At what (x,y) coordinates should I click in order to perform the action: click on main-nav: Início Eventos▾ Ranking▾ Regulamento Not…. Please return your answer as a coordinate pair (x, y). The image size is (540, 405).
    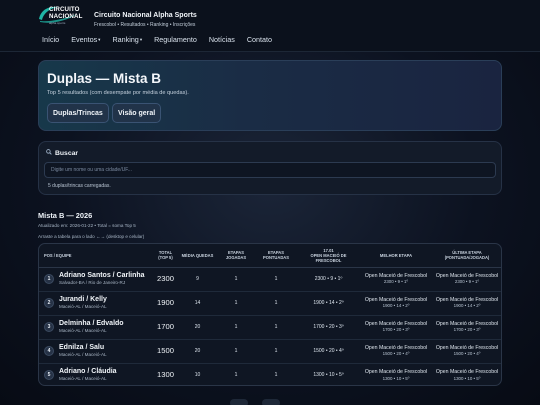
    Looking at the image, I should click on (163, 39).